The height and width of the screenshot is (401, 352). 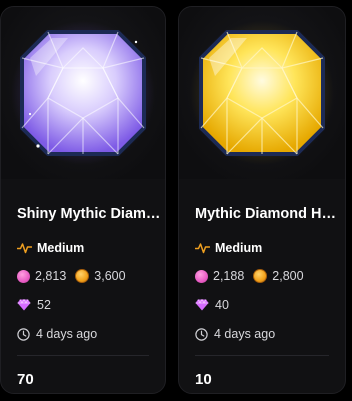 I want to click on purple-diamond-egg-icon, so click(x=83, y=93).